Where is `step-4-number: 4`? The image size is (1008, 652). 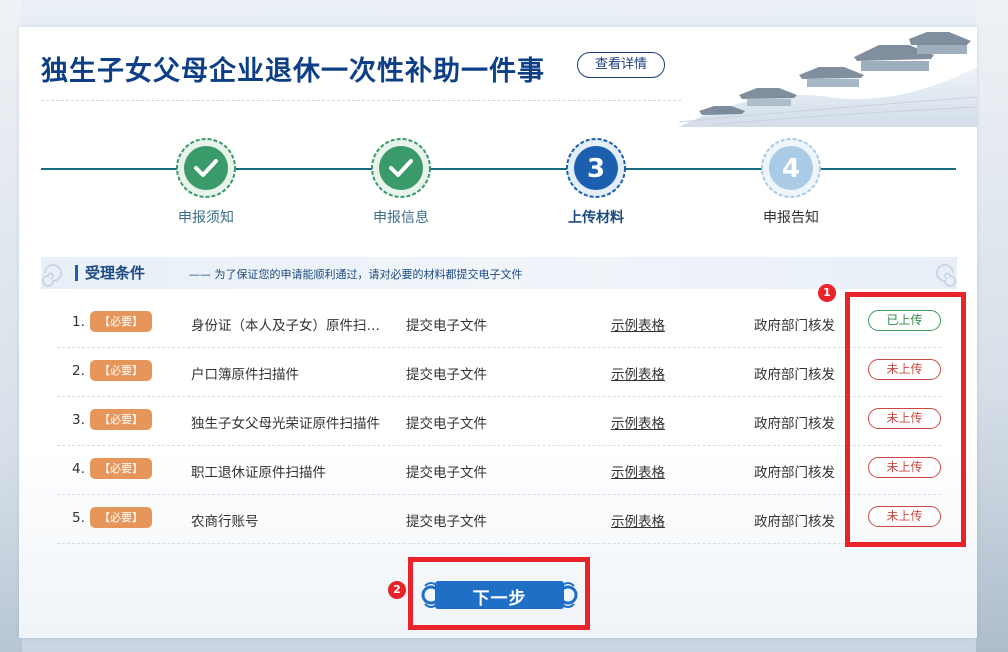 step-4-number: 4 is located at coordinates (791, 169).